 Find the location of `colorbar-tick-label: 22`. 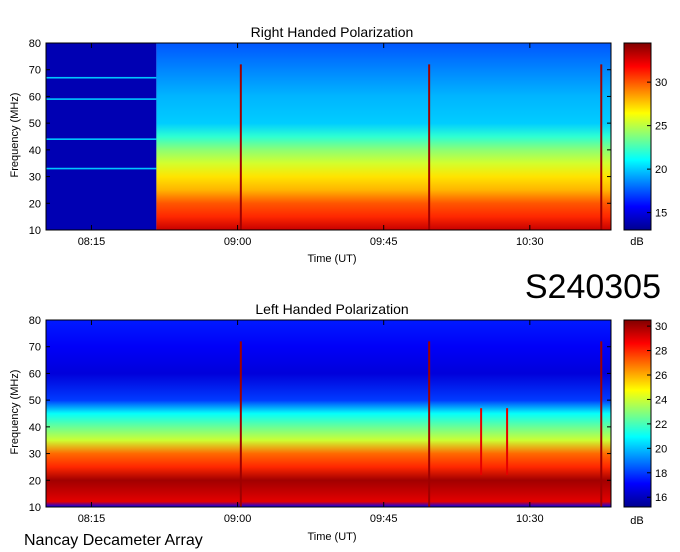

colorbar-tick-label: 22 is located at coordinates (661, 425).